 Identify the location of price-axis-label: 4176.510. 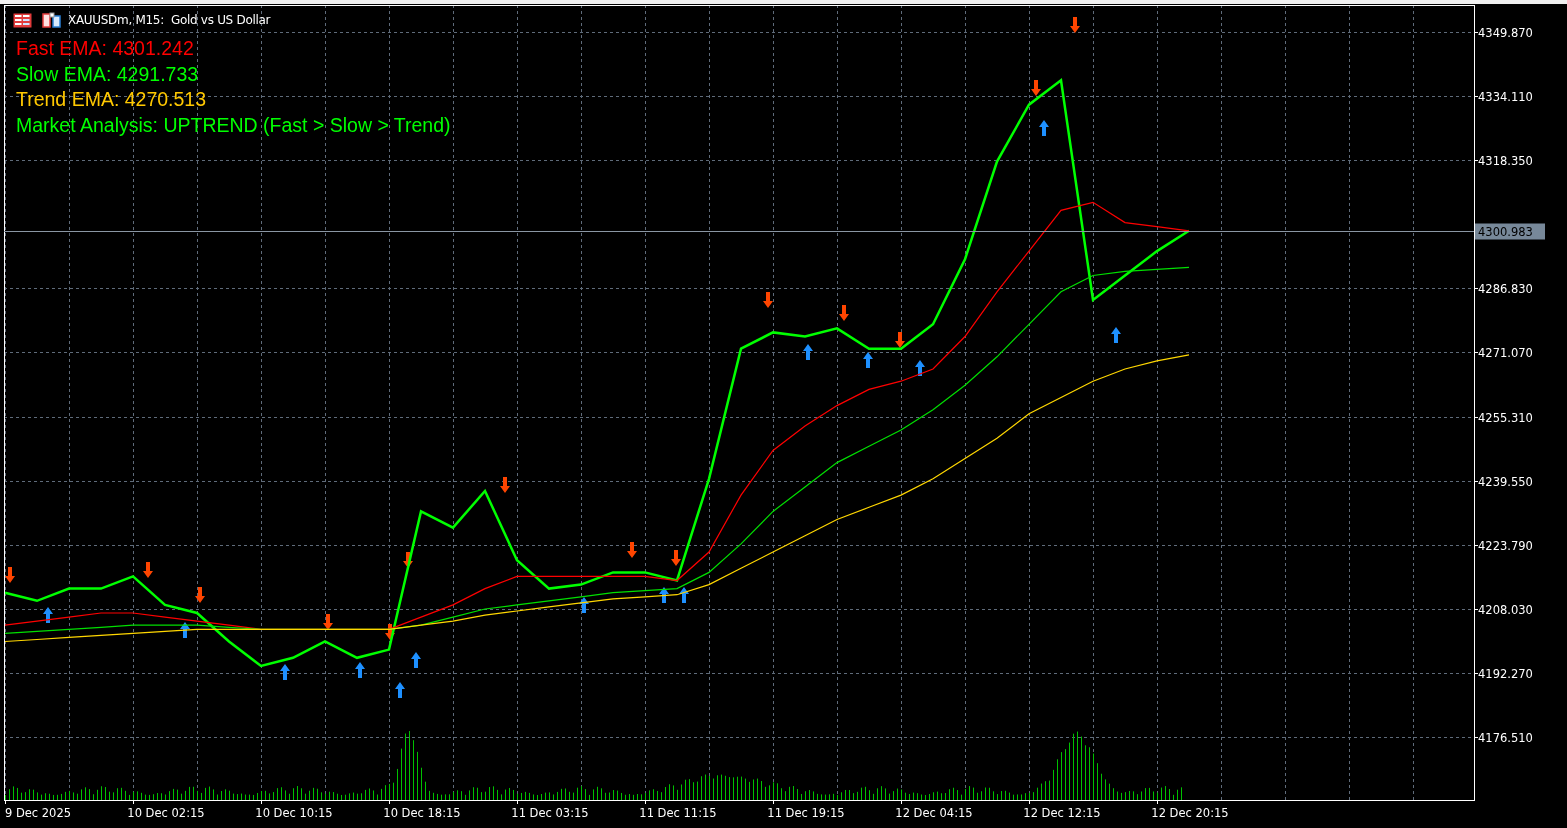
(1505, 738).